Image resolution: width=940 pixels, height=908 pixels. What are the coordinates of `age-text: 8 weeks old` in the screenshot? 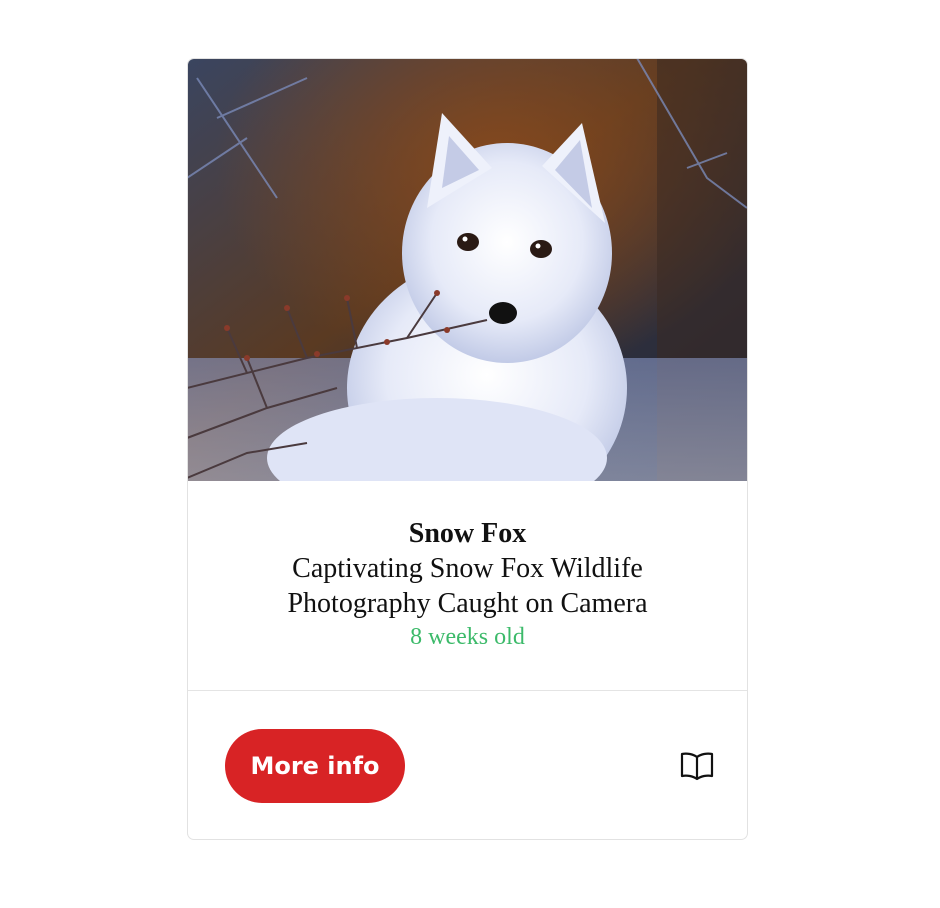 It's located at (467, 637).